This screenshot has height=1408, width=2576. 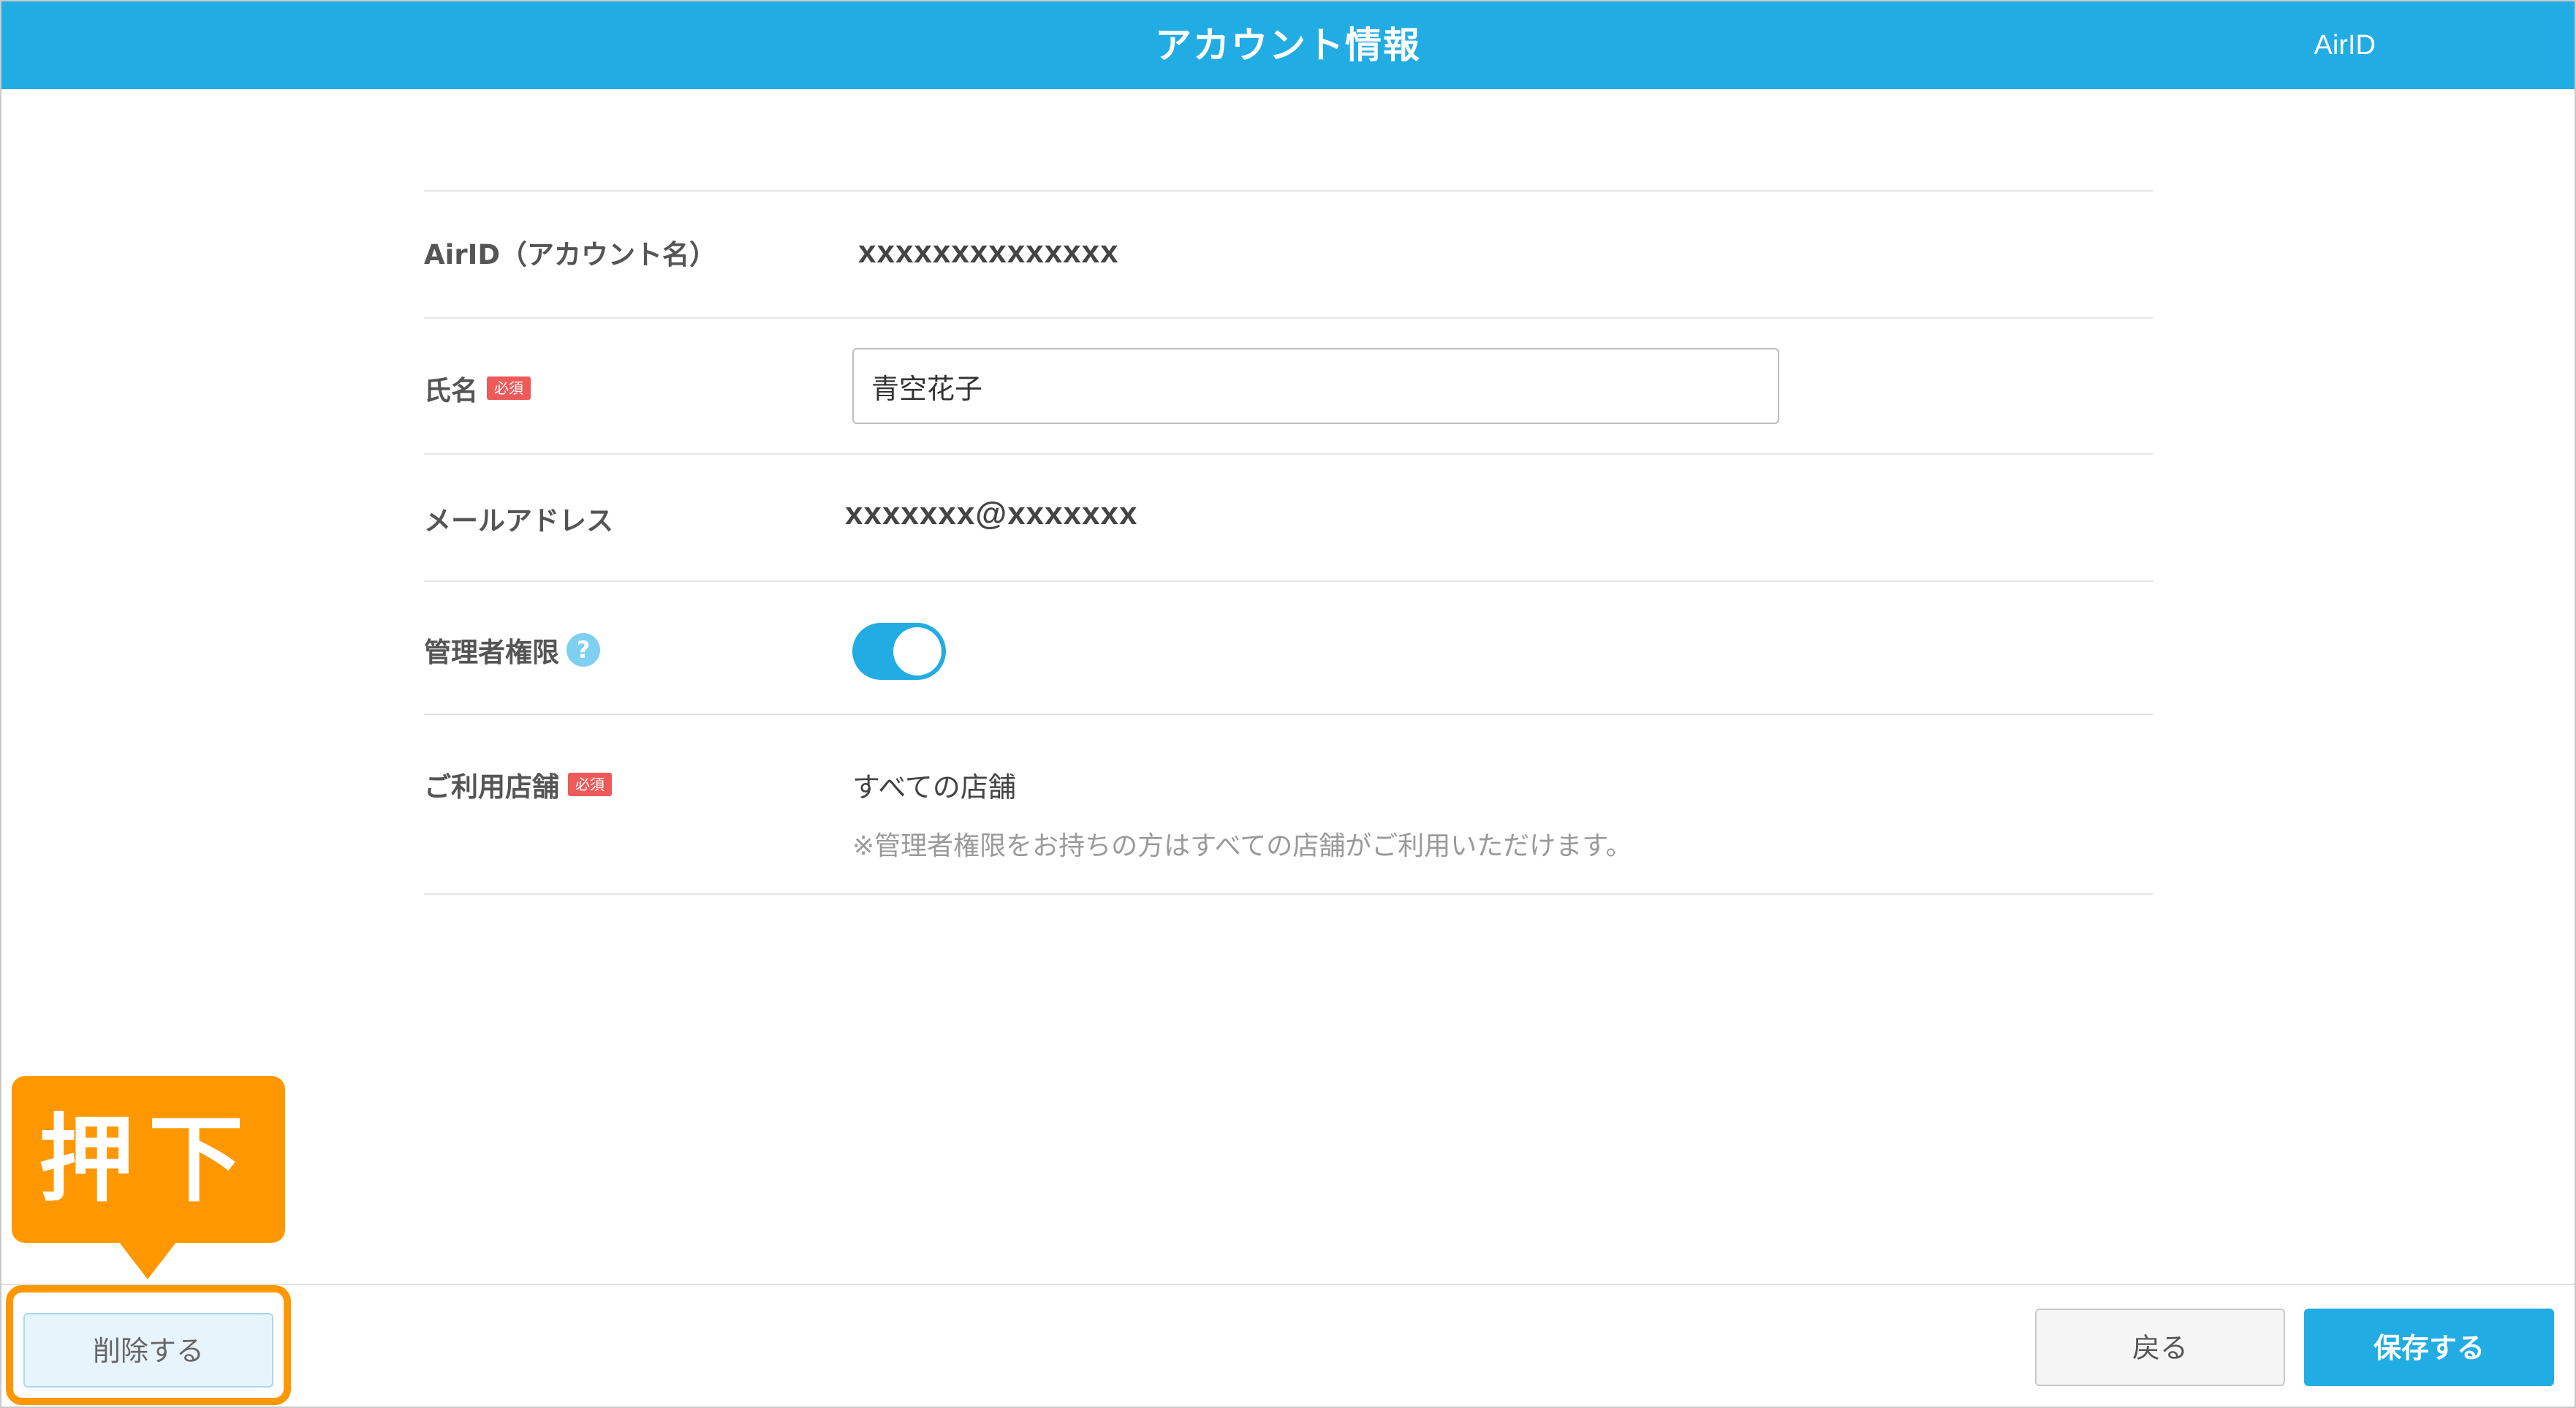 What do you see at coordinates (491, 652) in the screenshot?
I see `admin-label-text: 管理者権限` at bounding box center [491, 652].